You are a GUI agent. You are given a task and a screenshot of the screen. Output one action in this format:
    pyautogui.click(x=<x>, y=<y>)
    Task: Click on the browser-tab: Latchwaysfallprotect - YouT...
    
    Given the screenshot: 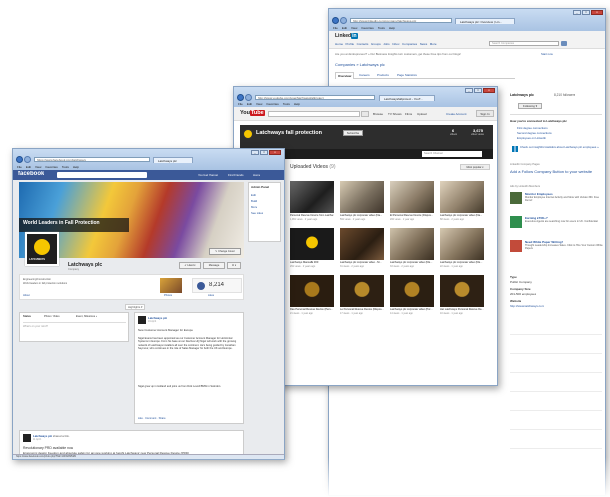 What is the action you would take?
    pyautogui.click(x=407, y=98)
    